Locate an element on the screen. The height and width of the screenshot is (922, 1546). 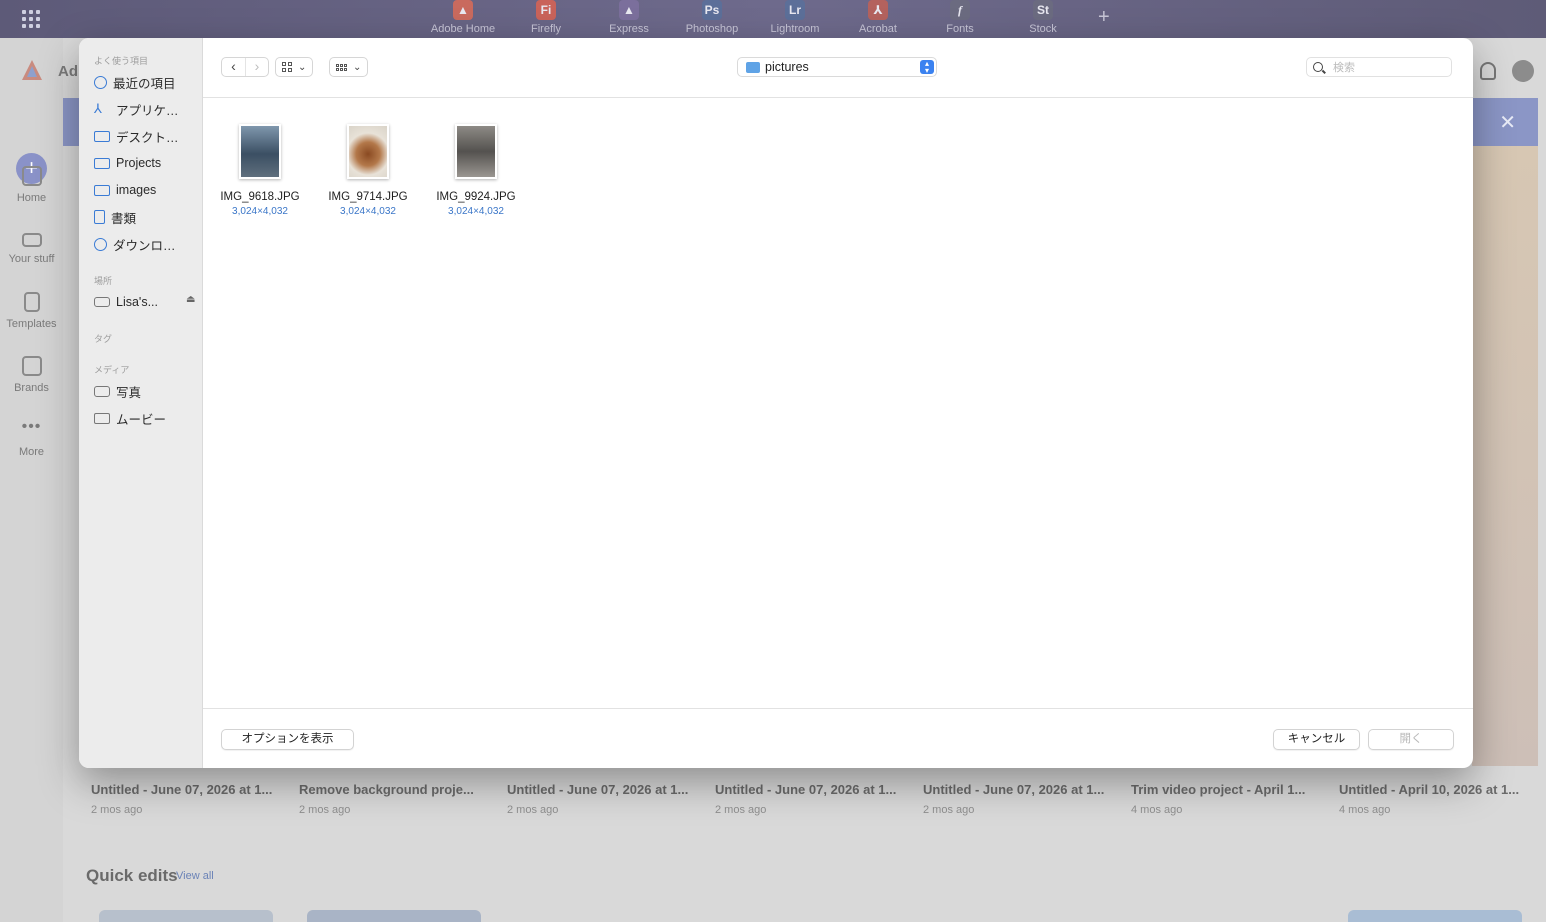
tab-stock: St Stock is located at coordinates (1043, 19).